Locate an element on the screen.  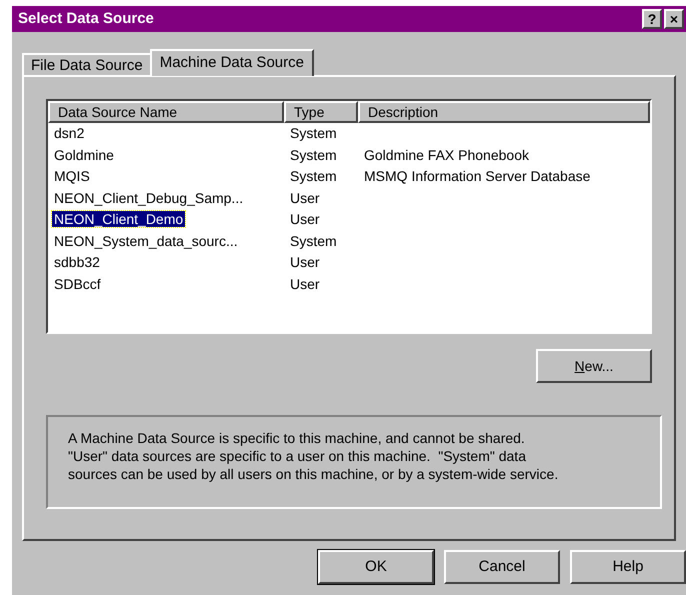
column-header: Description is located at coordinates (504, 112).